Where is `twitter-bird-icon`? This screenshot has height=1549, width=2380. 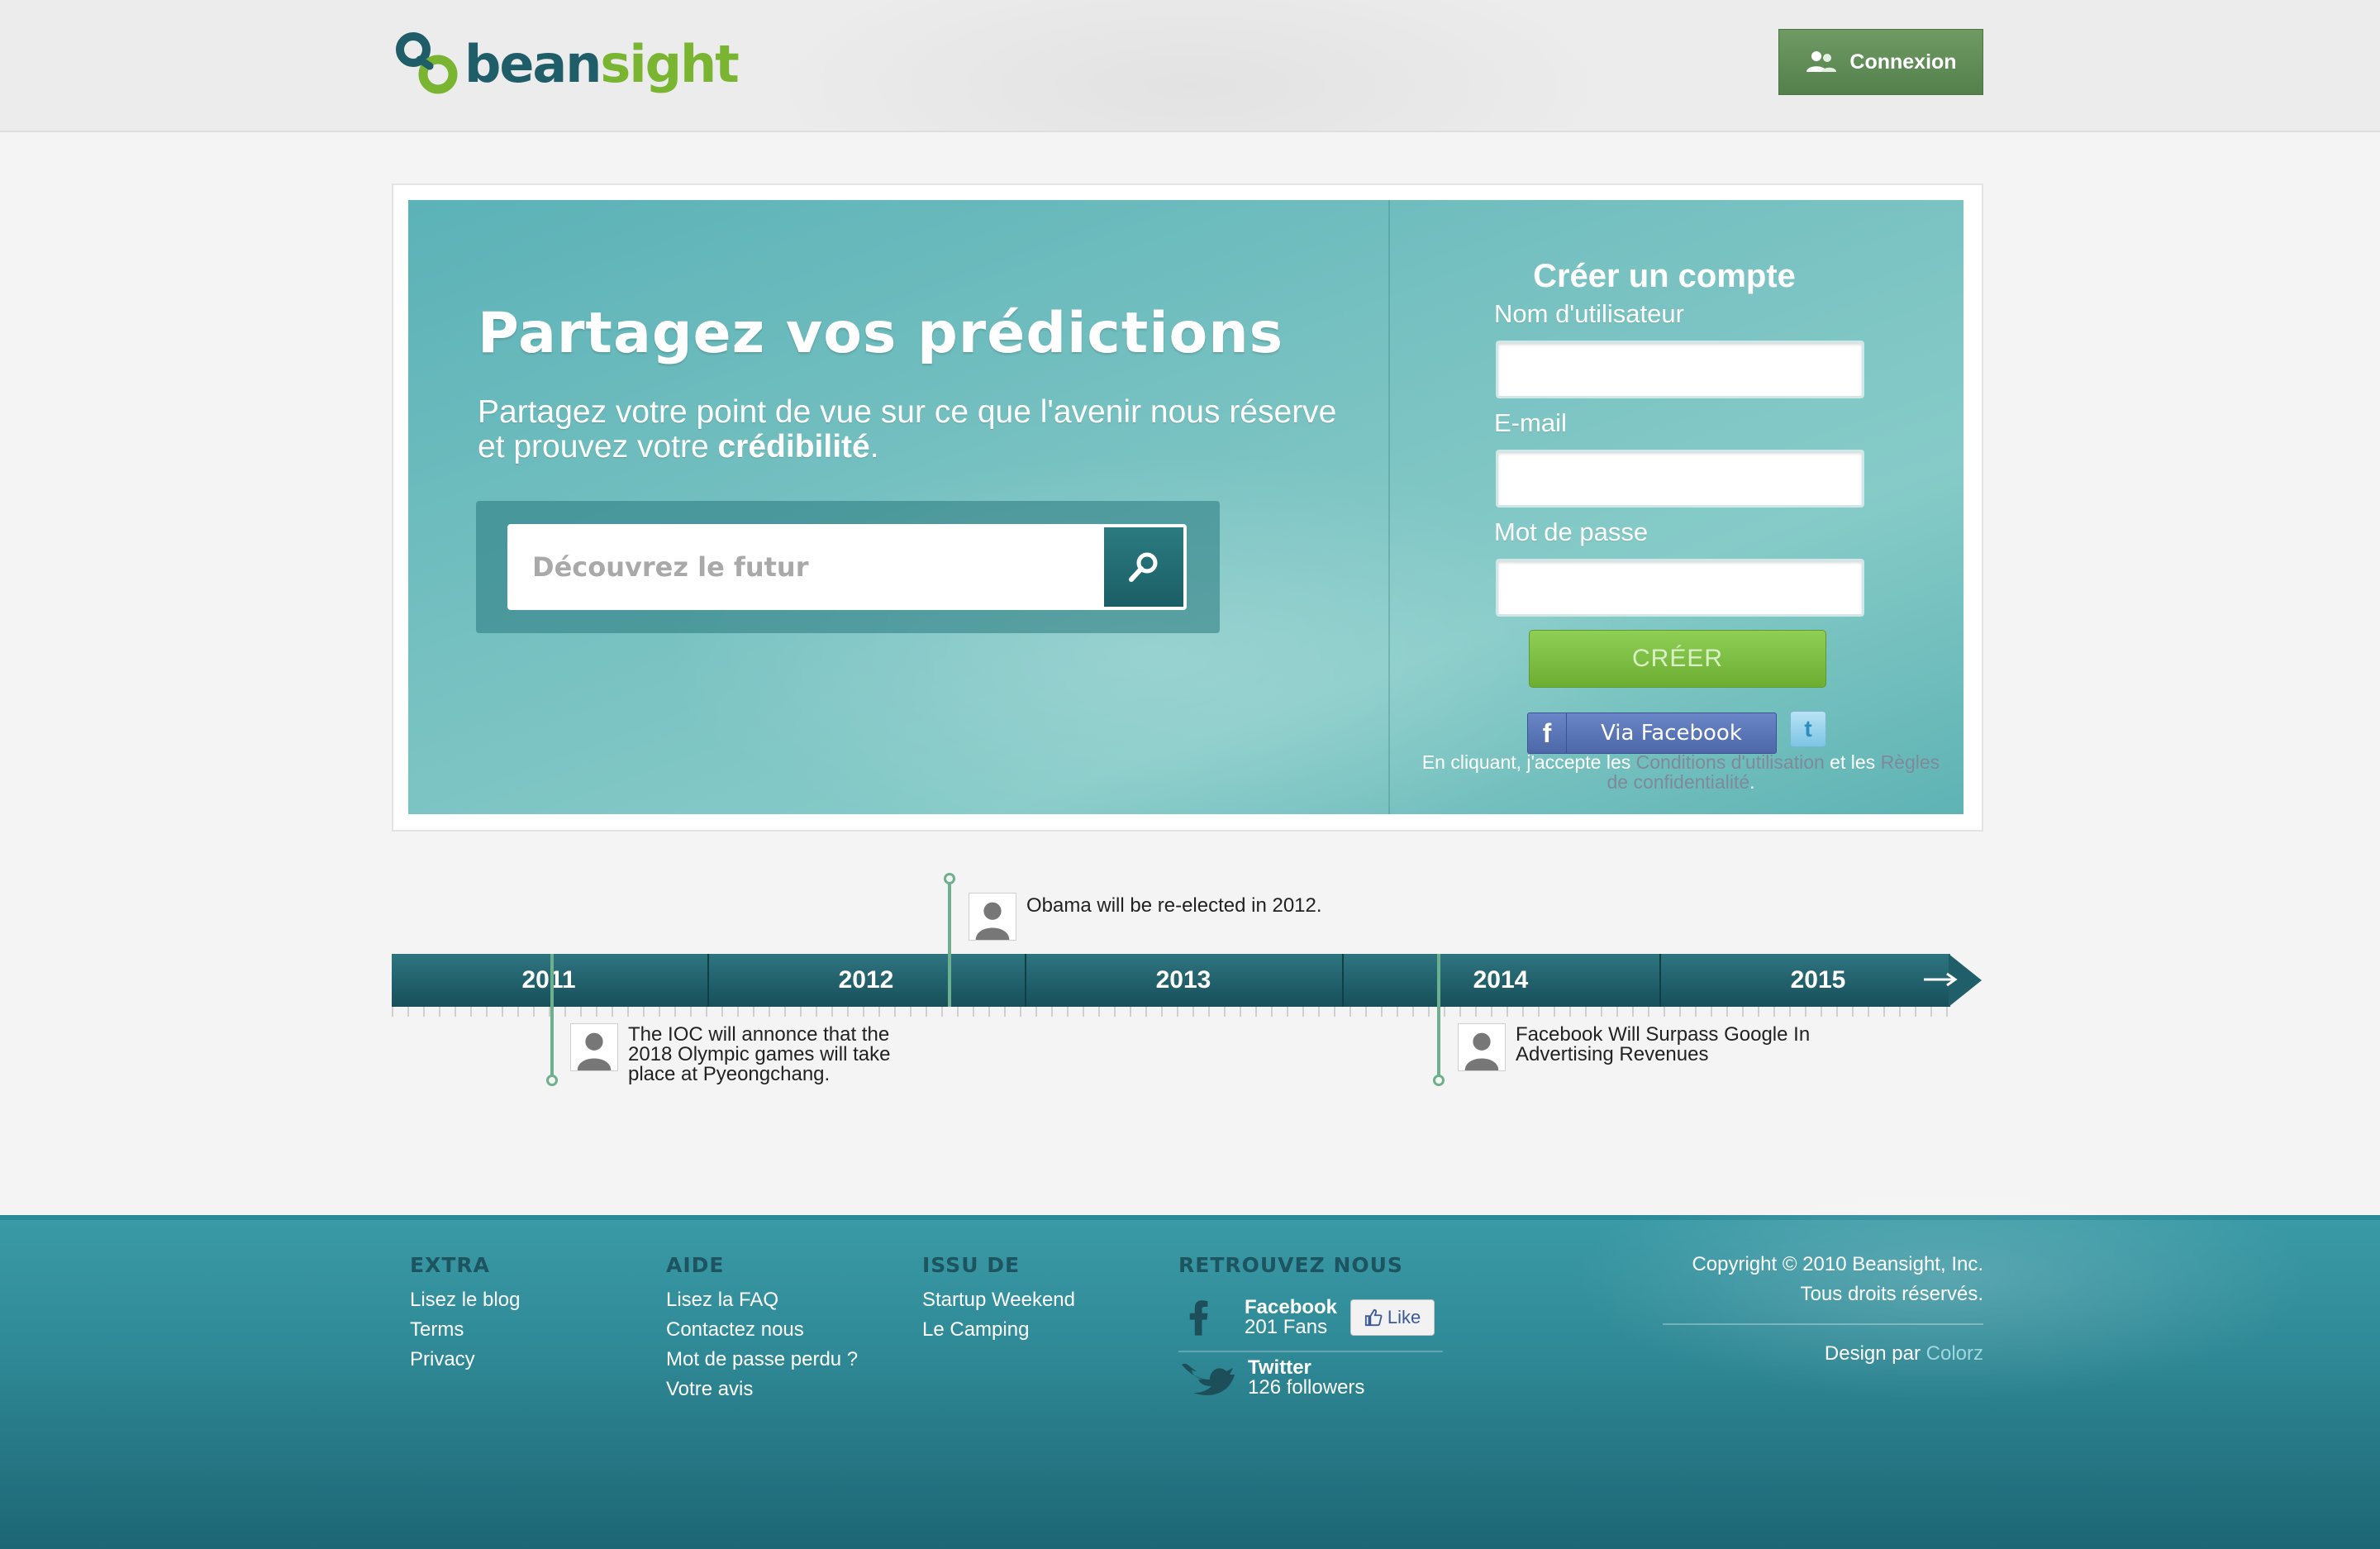 twitter-bird-icon is located at coordinates (1207, 1378).